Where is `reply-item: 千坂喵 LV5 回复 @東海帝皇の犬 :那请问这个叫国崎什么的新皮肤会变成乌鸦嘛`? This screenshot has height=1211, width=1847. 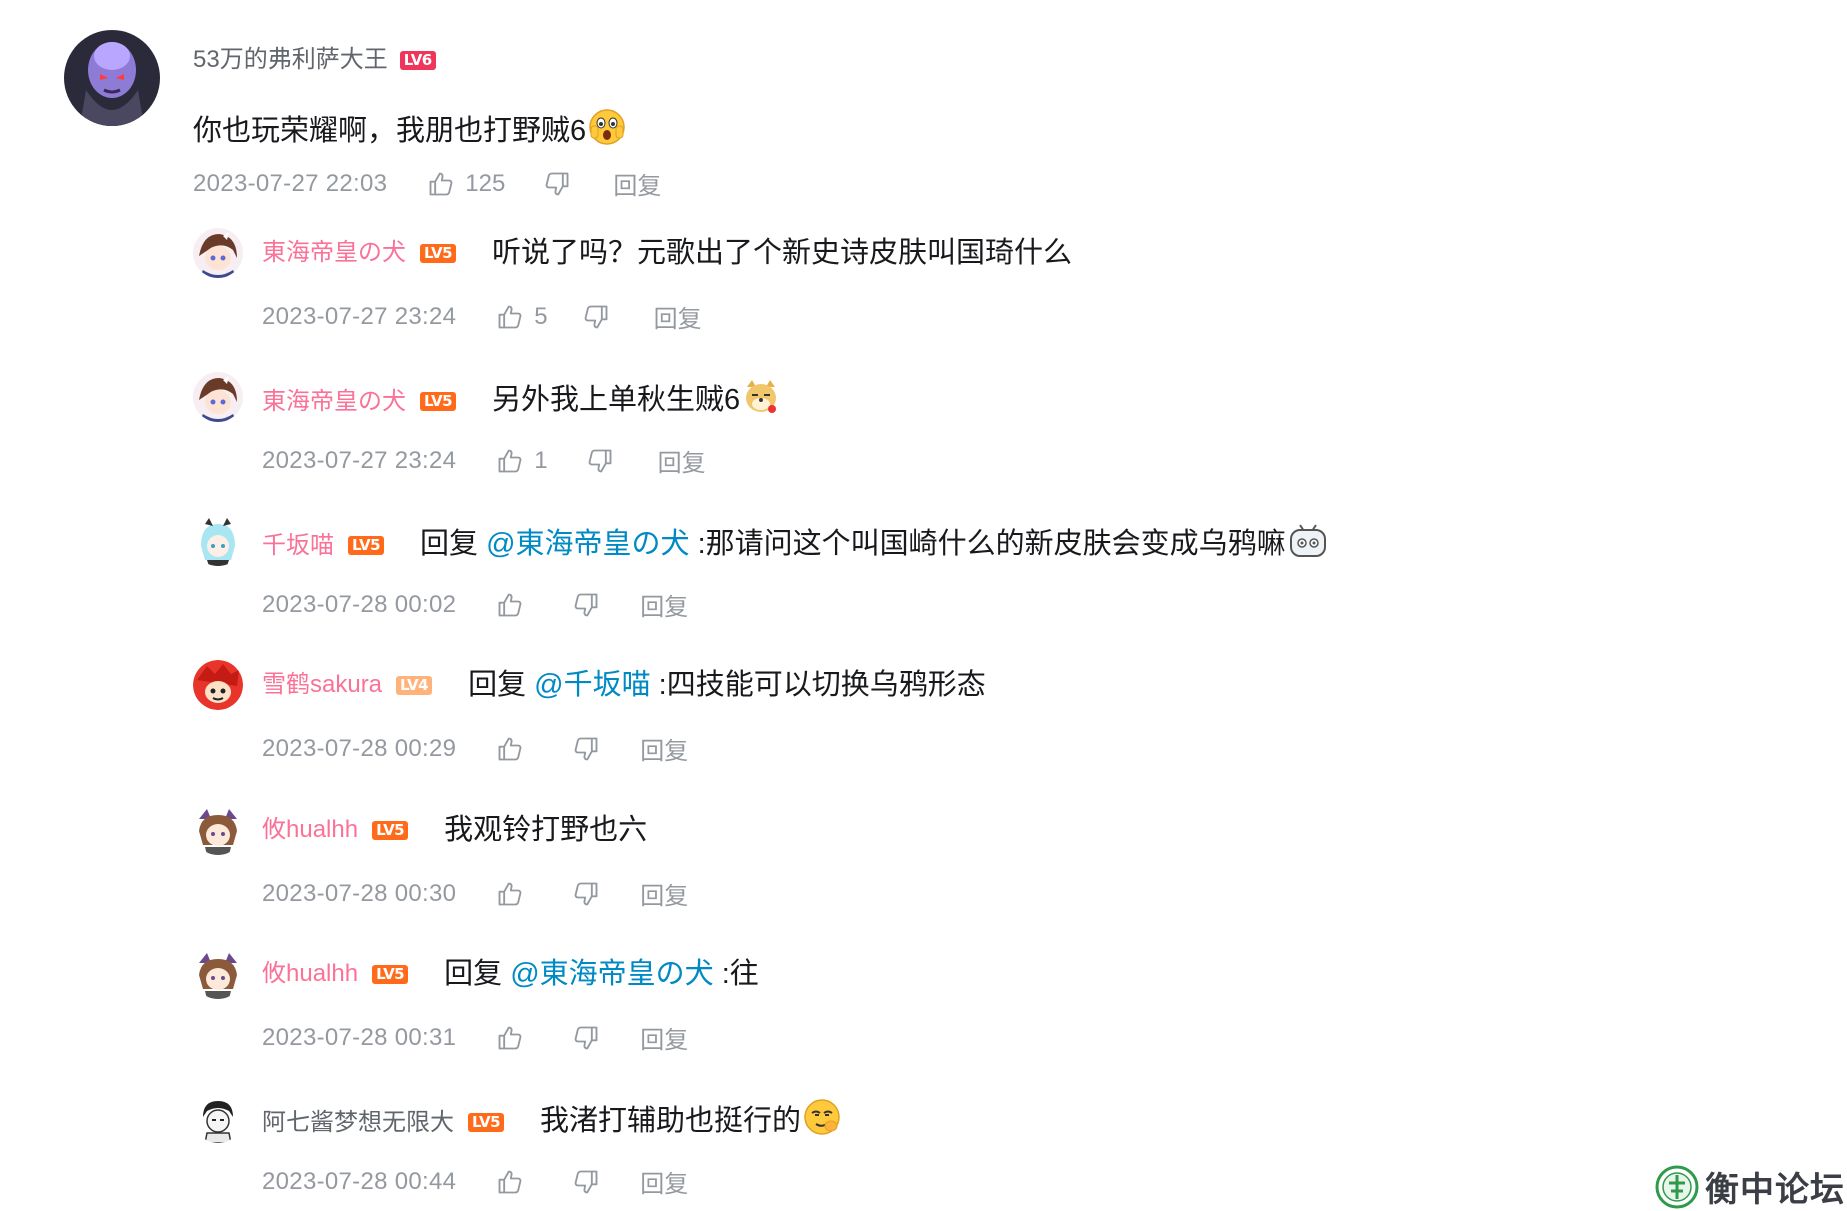
reply-item: 千坂喵 LV5 回复 @東海帝皇の犬 :那请问这个叫国崎什么的新皮肤会变成乌鸦嘛 is located at coordinates (795, 545).